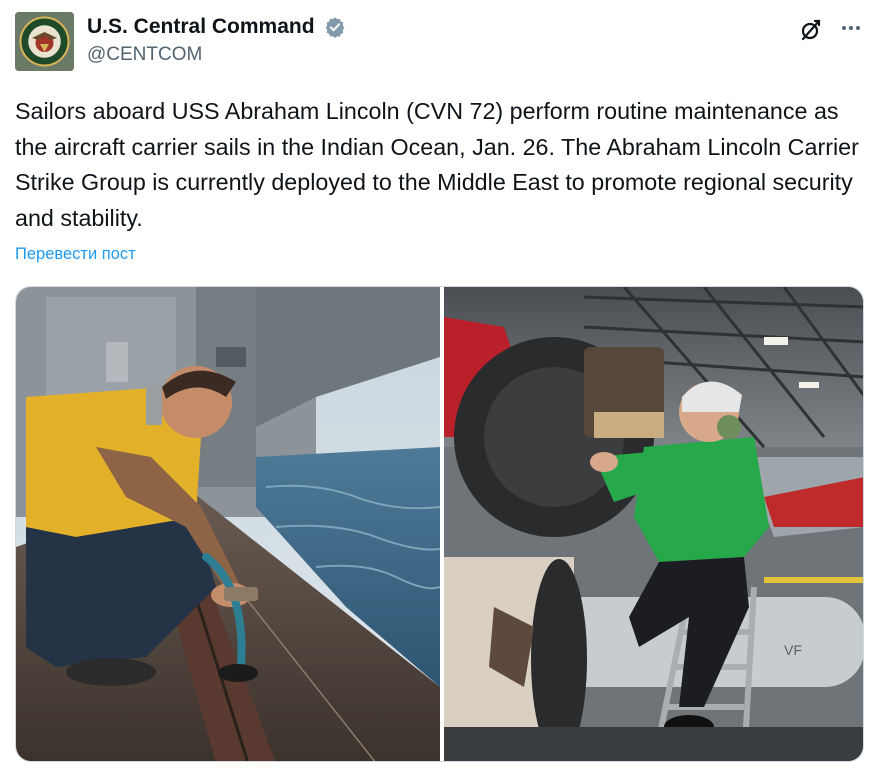 The width and height of the screenshot is (874, 768). I want to click on tweet-header: U.S. Central Command @CENTCOM, so click(437, 42).